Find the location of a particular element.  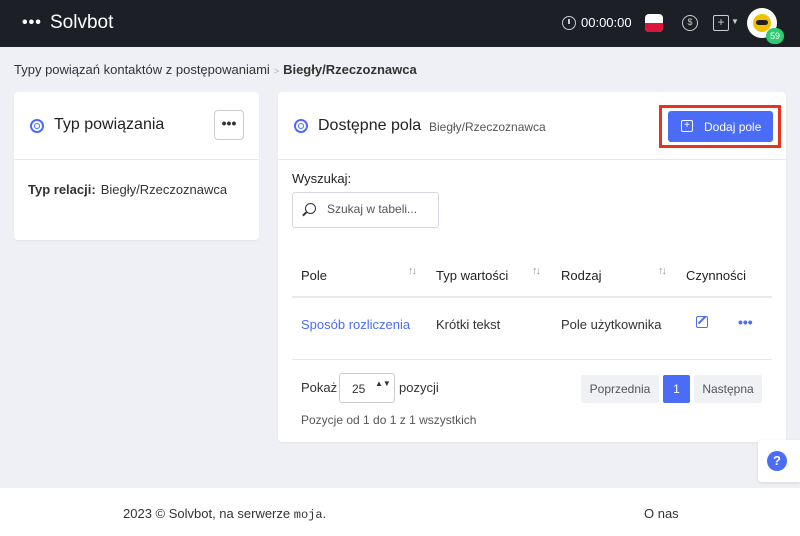

page-size-select: 25 ▲▼ is located at coordinates (367, 388).